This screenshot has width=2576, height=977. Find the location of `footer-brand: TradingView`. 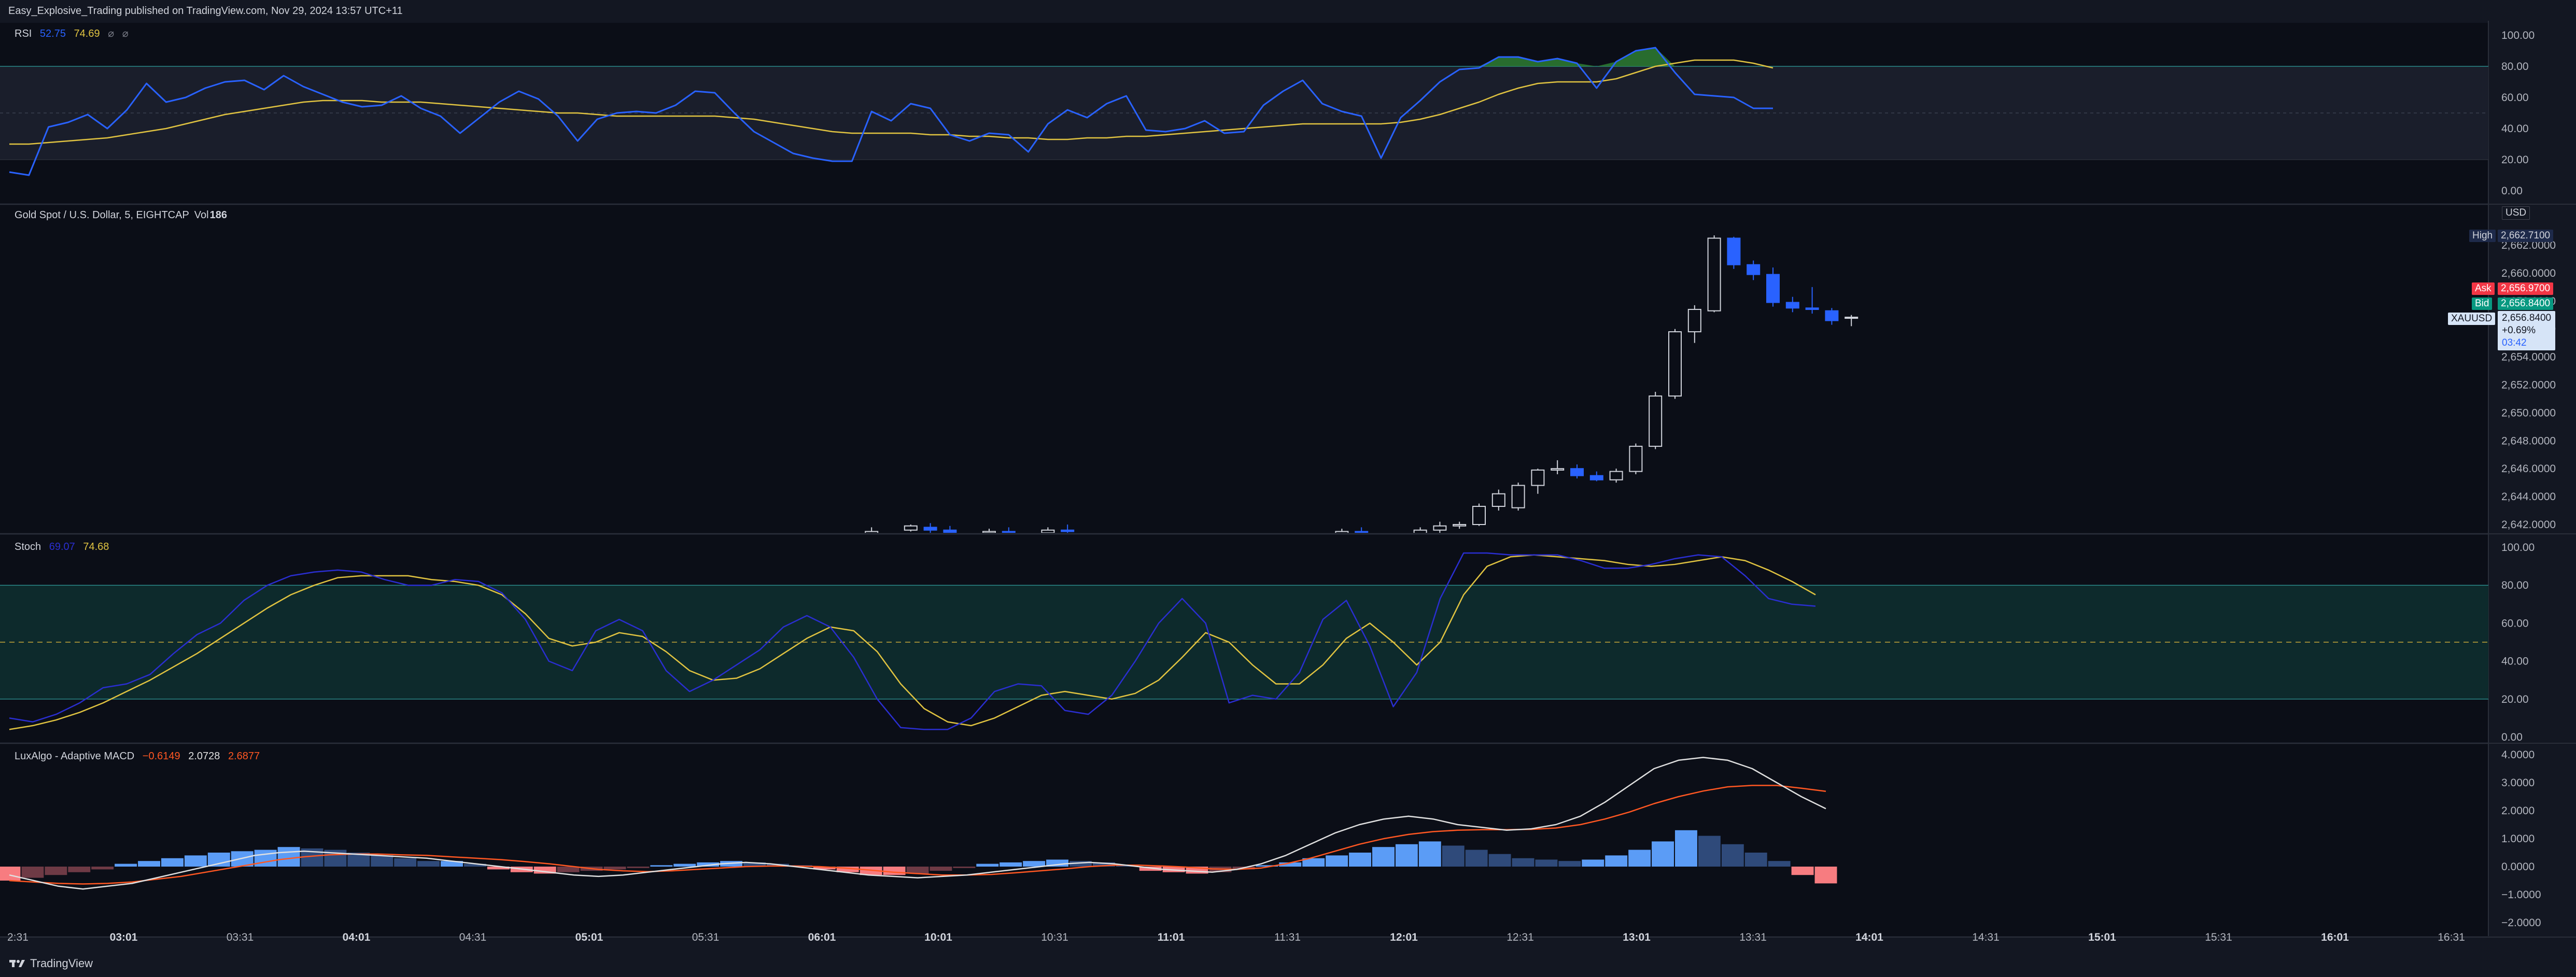

footer-brand: TradingView is located at coordinates (51, 963).